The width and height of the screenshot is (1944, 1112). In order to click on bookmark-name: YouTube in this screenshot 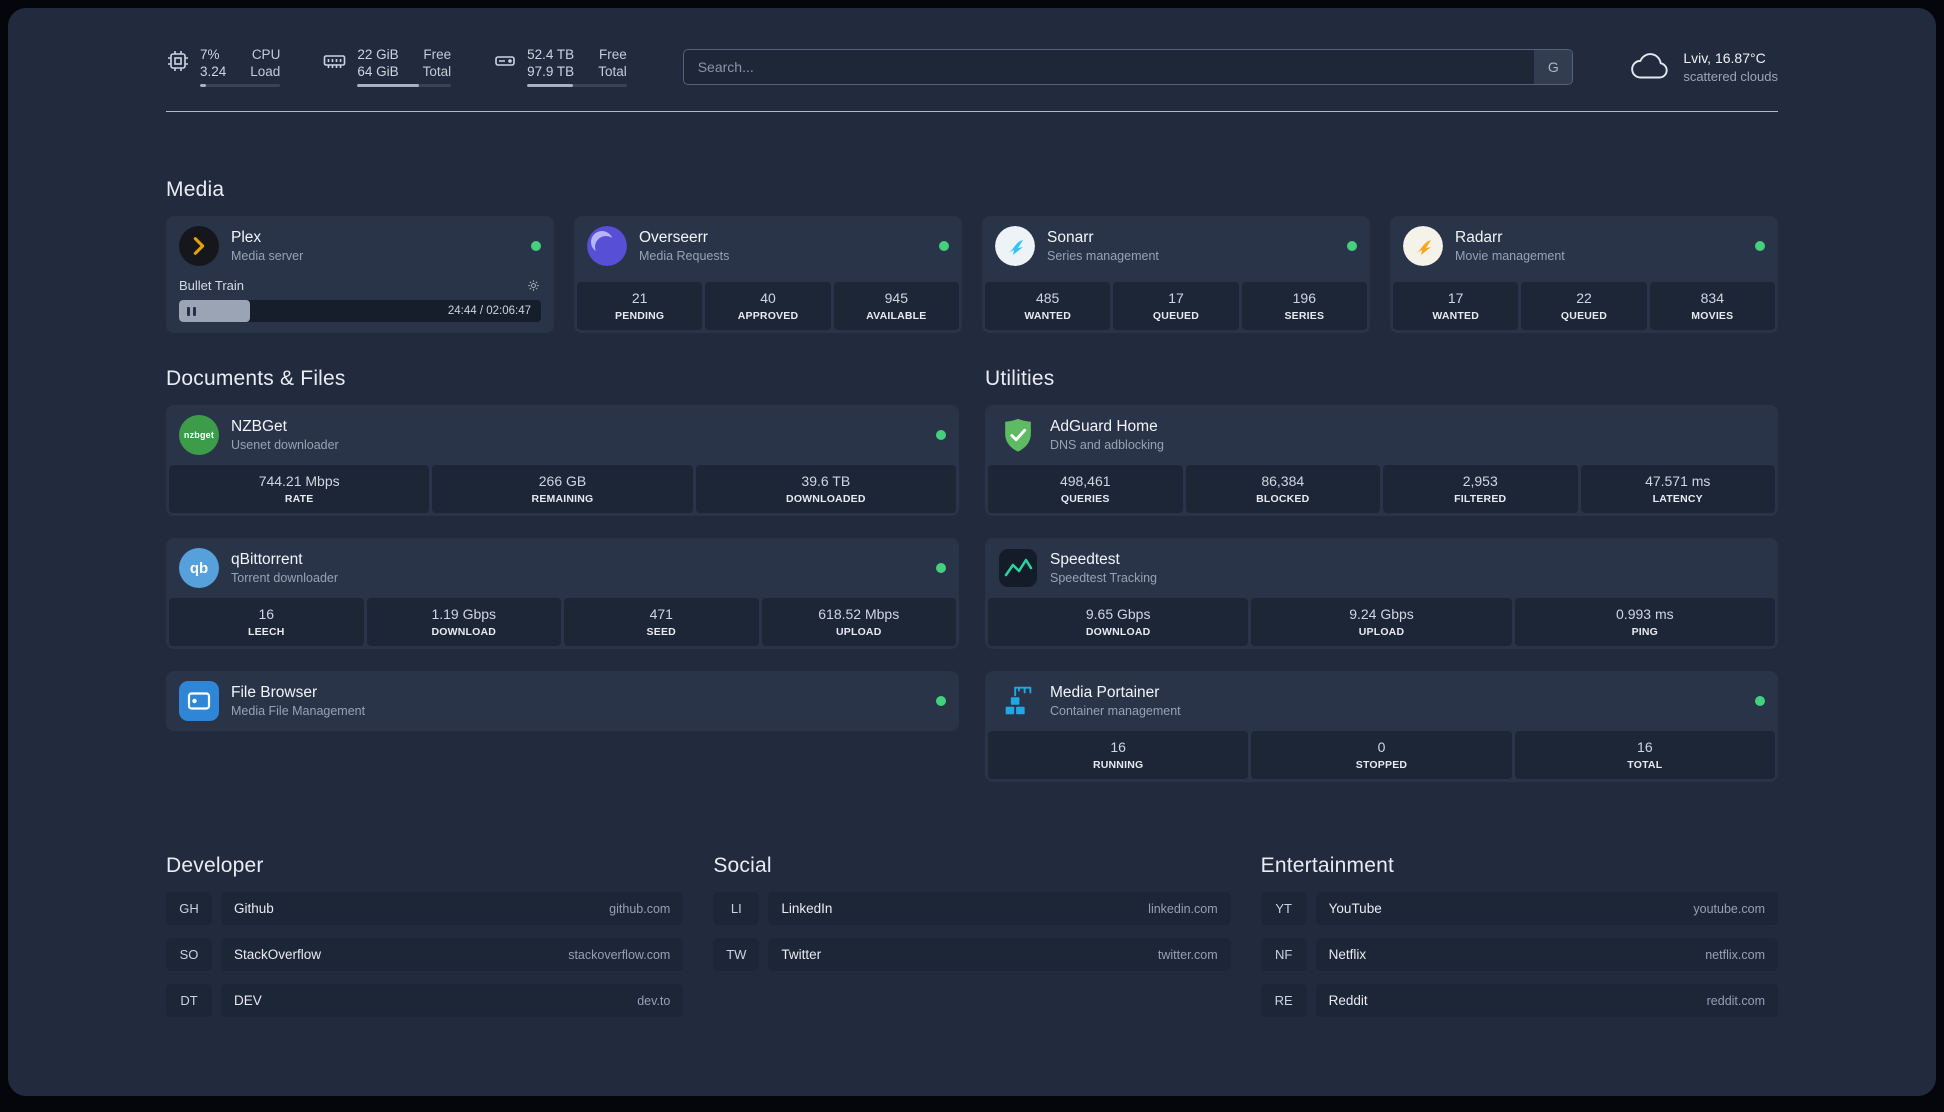, I will do `click(1355, 908)`.